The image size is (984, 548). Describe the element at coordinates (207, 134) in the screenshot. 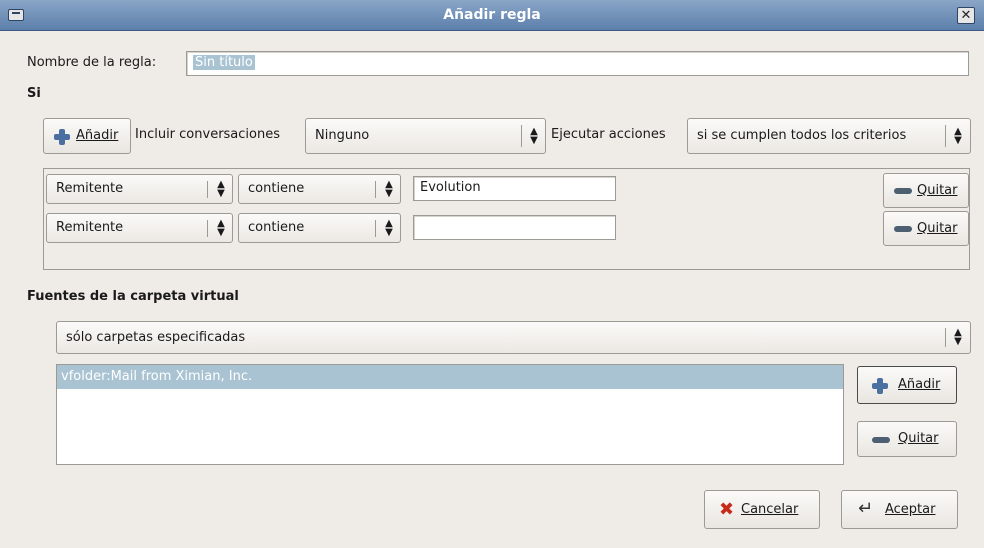

I see `include-threads-label: Incluir conversaciones` at that location.